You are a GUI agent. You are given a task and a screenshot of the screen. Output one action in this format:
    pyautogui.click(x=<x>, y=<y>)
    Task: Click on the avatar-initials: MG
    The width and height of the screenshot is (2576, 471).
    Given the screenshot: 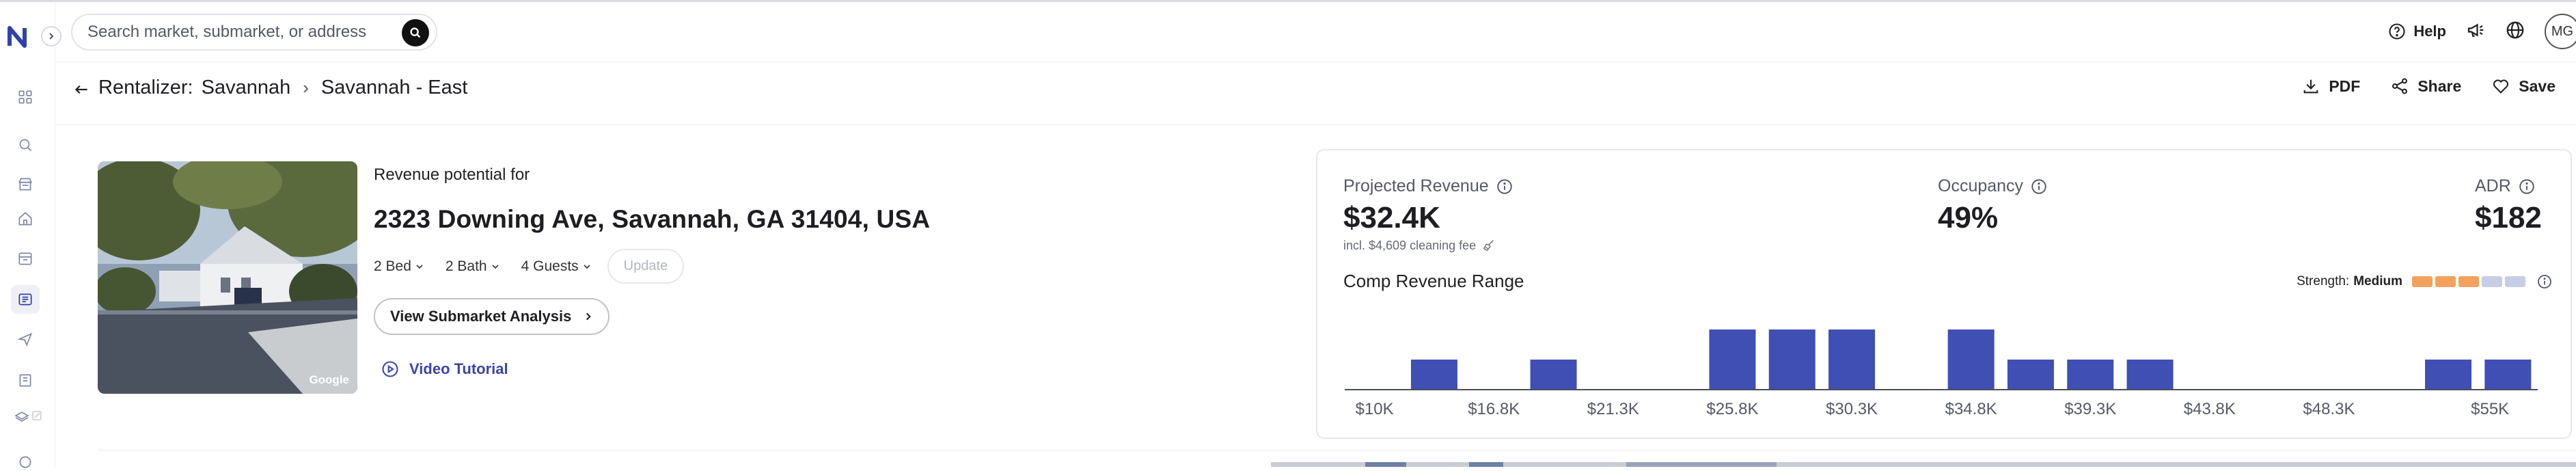 What is the action you would take?
    pyautogui.click(x=2562, y=31)
    